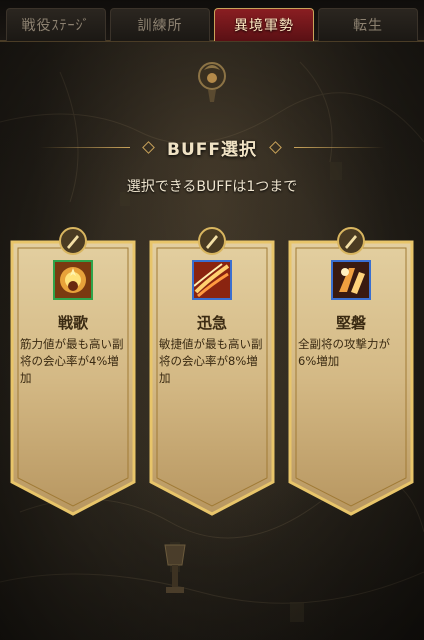 Image resolution: width=424 pixels, height=640 pixels. I want to click on buff-name: 迅急, so click(211, 323).